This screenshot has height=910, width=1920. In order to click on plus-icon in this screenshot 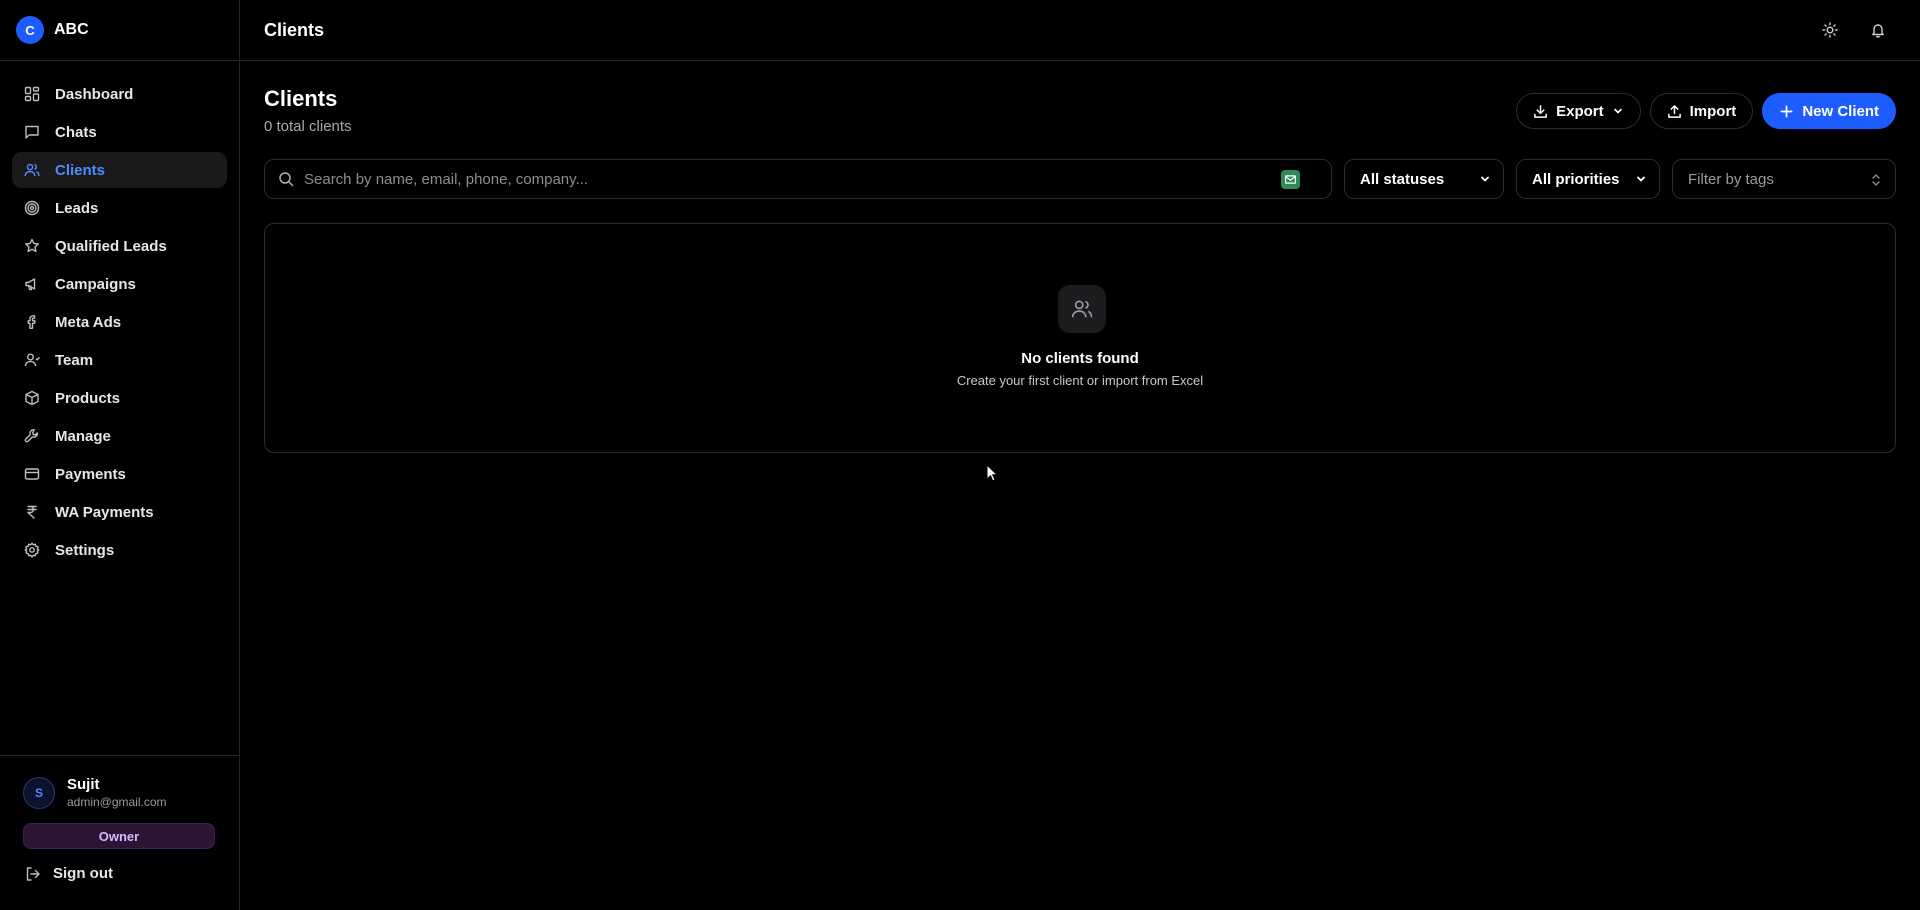, I will do `click(1786, 111)`.